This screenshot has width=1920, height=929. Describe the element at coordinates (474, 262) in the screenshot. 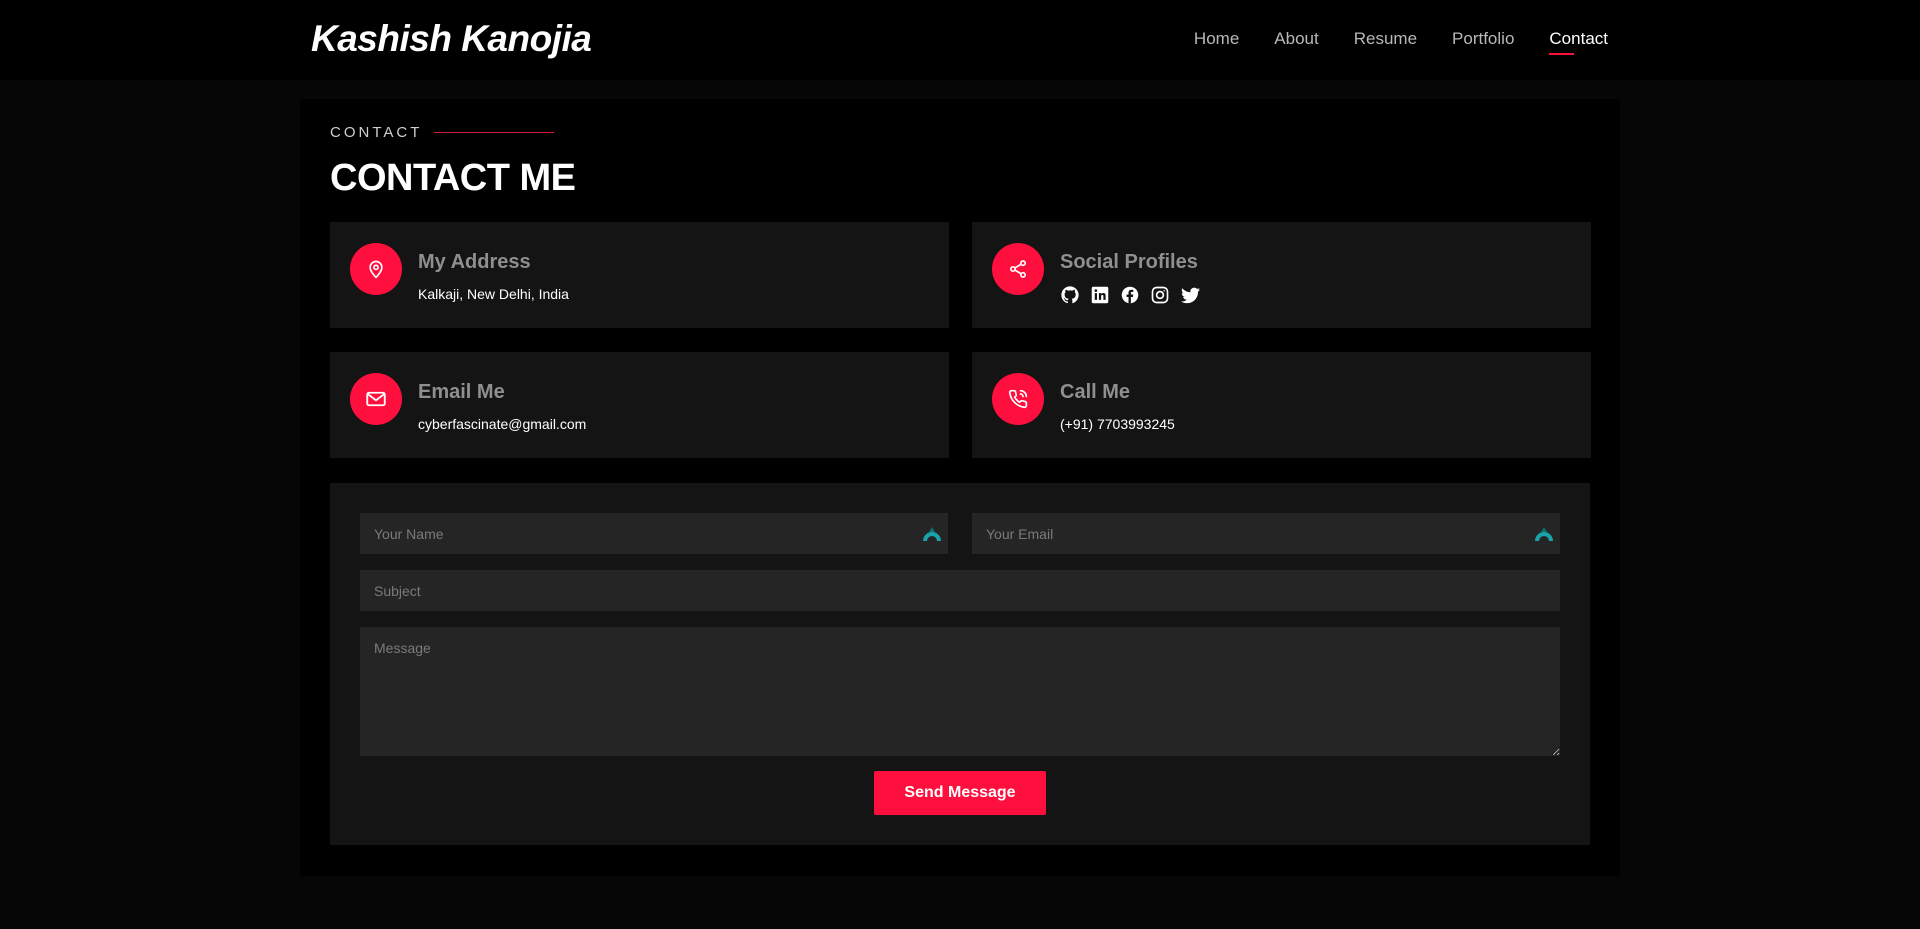

I see `address-title: My Address` at that location.